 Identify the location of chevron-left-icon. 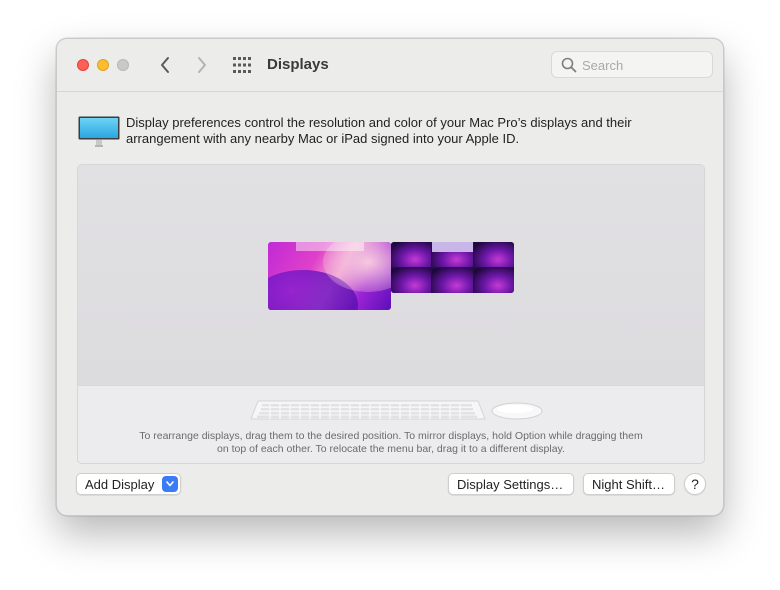
(165, 65).